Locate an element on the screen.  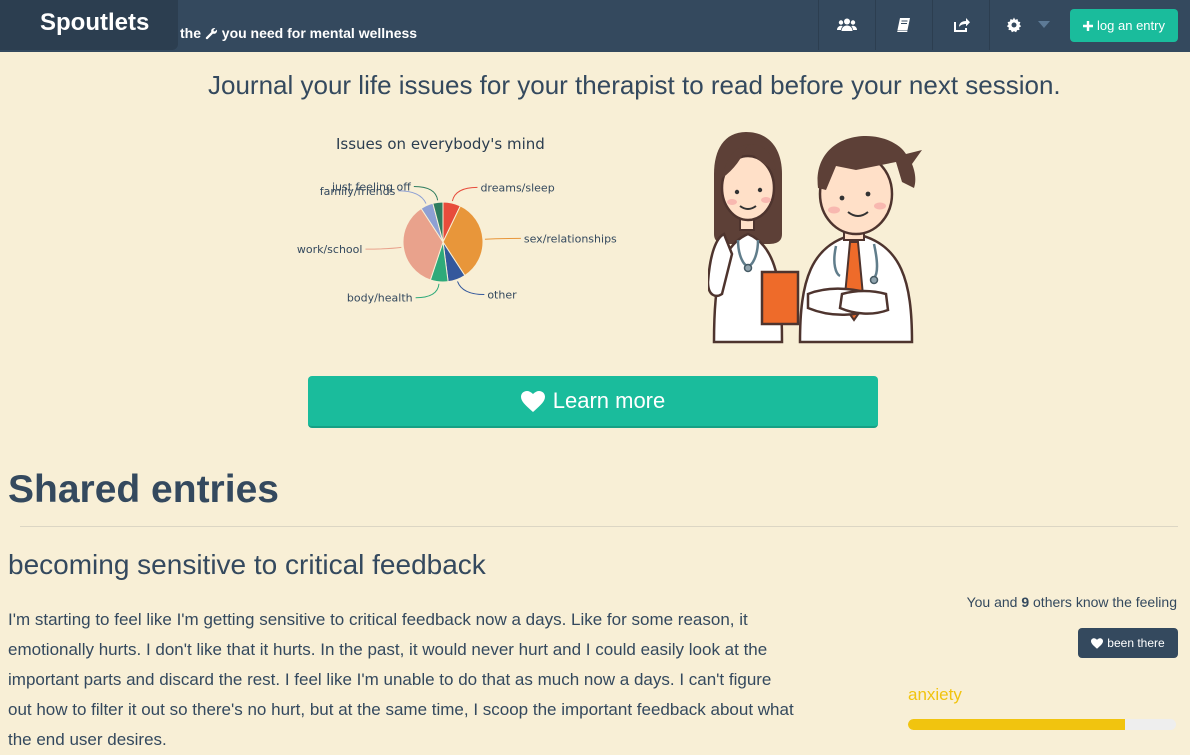
tagline-pre: the is located at coordinates (190, 33).